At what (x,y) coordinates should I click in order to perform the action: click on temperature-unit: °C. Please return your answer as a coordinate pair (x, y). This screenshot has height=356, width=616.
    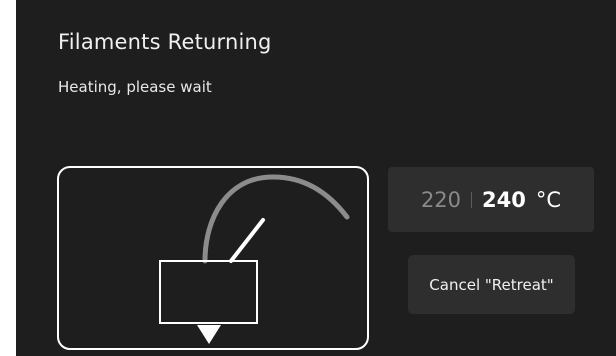
    Looking at the image, I should click on (548, 199).